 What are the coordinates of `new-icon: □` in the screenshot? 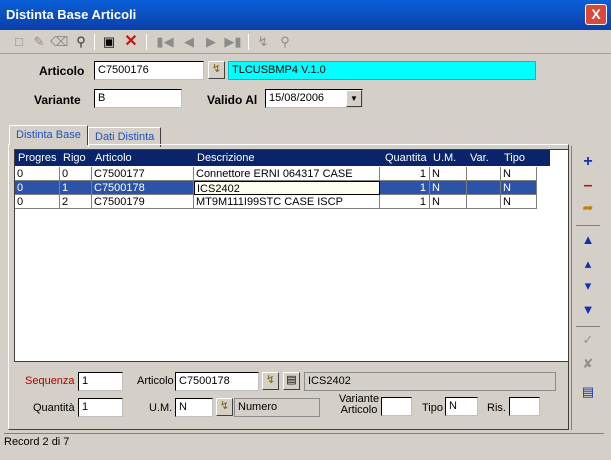 It's located at (19, 42).